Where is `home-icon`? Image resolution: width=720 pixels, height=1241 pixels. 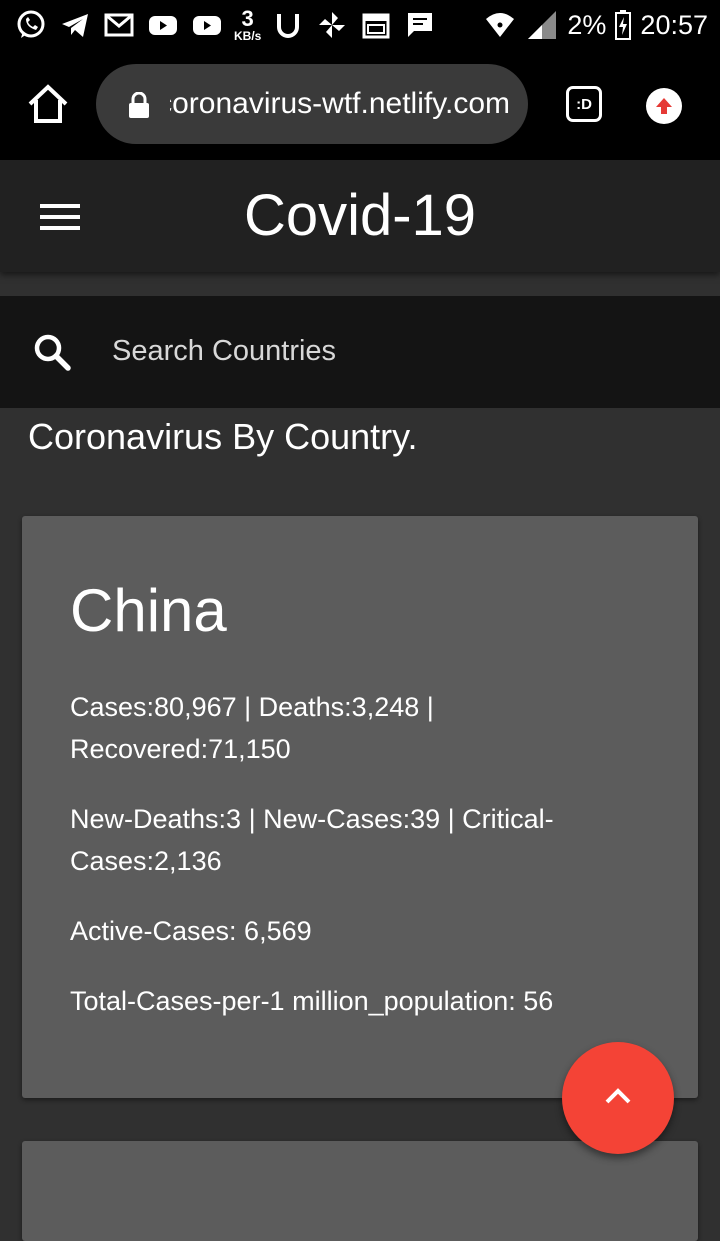 home-icon is located at coordinates (48, 104).